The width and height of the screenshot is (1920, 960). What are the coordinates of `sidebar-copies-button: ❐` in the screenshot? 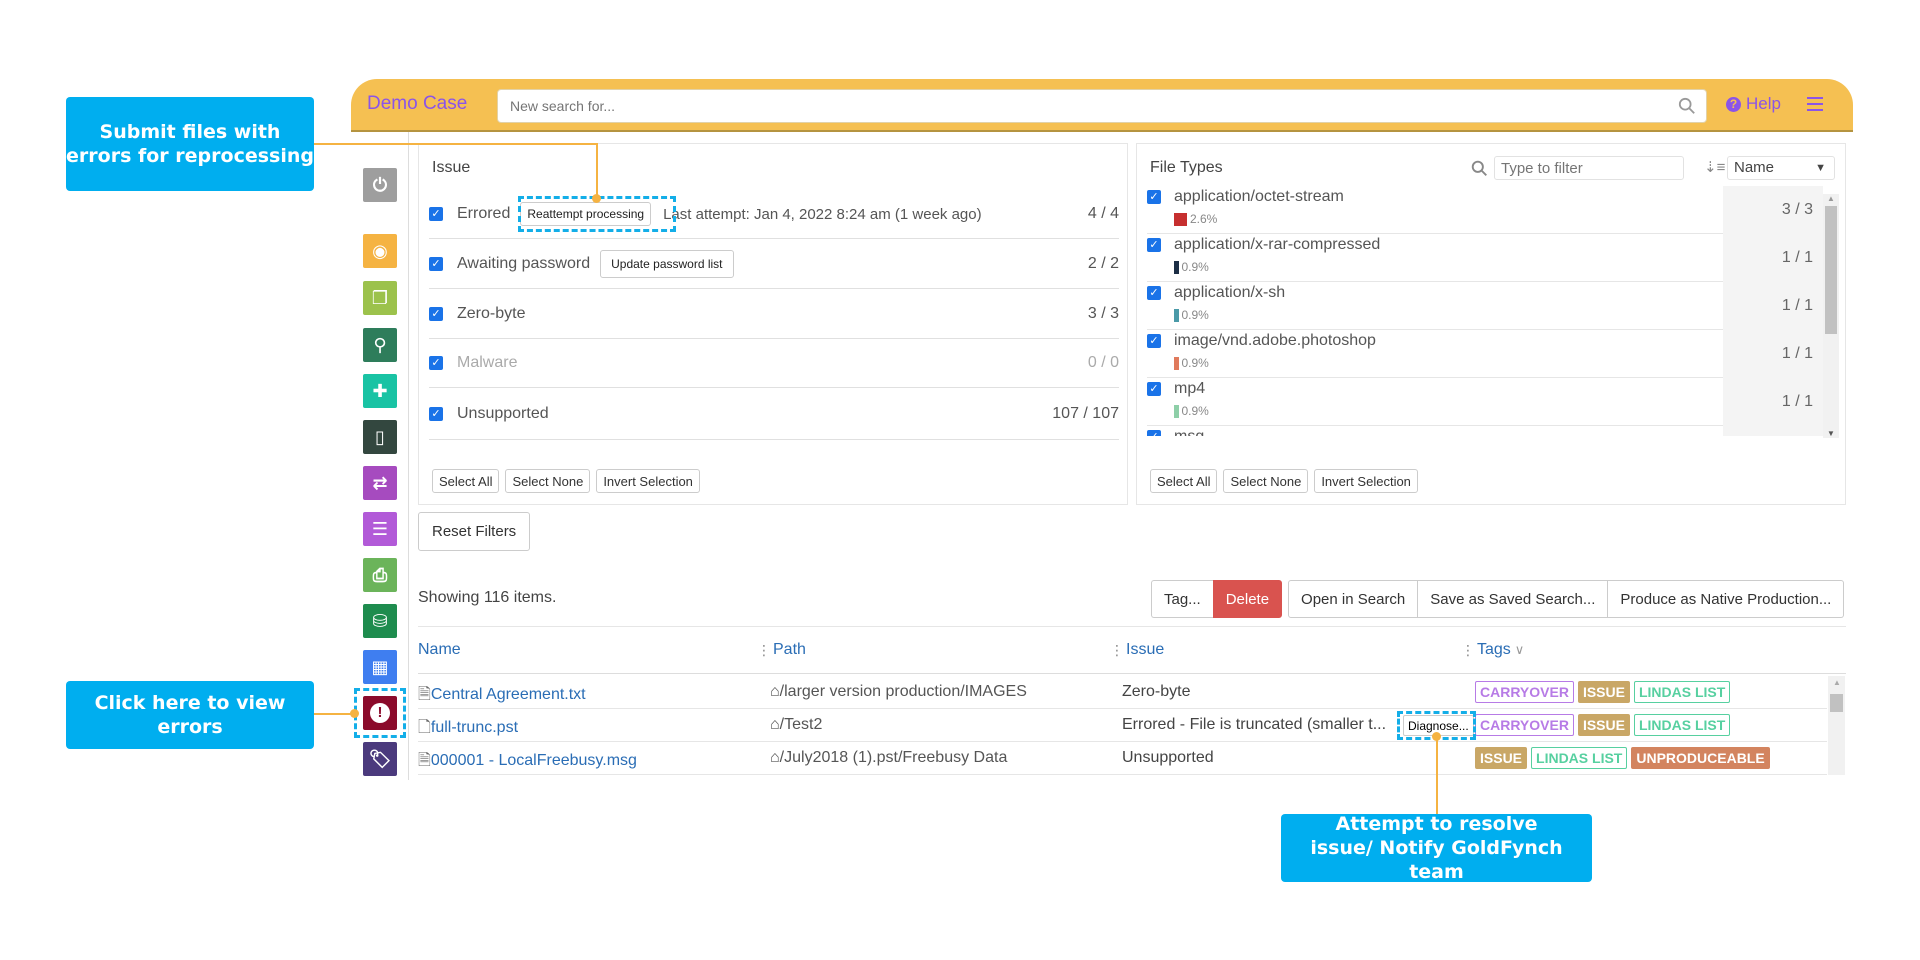 It's located at (380, 298).